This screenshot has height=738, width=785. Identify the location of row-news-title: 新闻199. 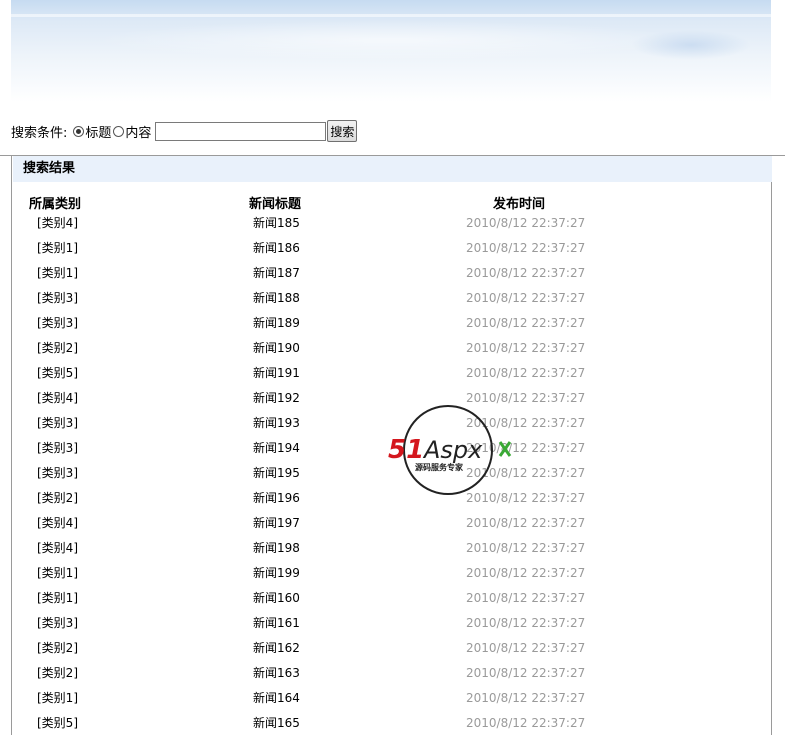
(276, 573).